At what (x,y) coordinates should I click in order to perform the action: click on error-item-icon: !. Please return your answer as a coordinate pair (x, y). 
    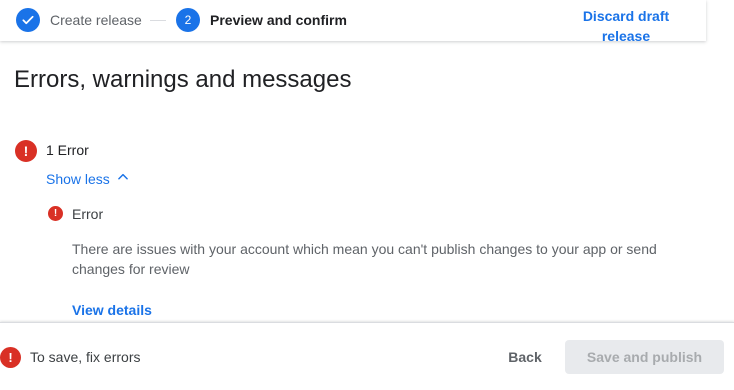
    Looking at the image, I should click on (55, 213).